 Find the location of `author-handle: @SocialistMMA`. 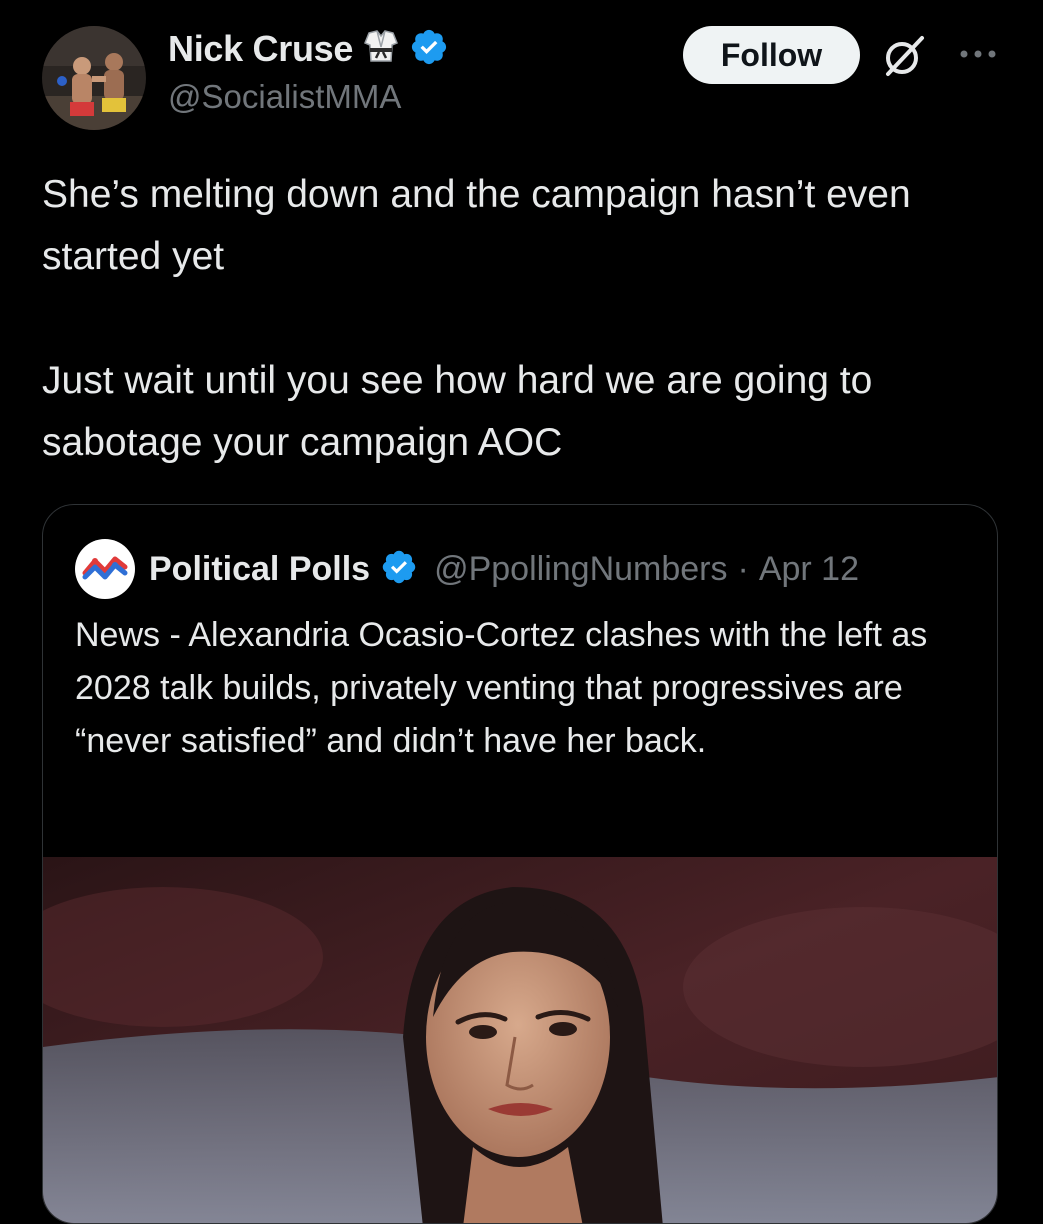

author-handle: @SocialistMMA is located at coordinates (284, 97).